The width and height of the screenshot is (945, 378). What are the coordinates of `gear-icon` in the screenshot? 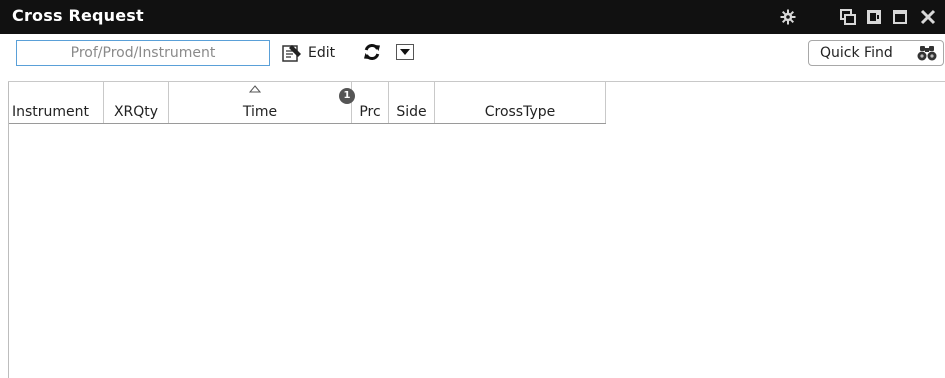 It's located at (788, 17).